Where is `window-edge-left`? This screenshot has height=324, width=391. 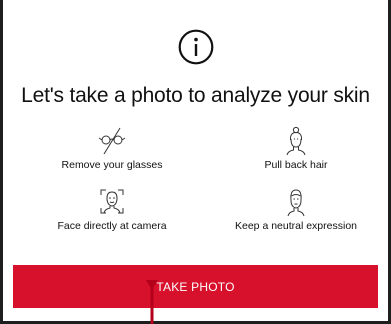
window-edge-left is located at coordinates (1, 162).